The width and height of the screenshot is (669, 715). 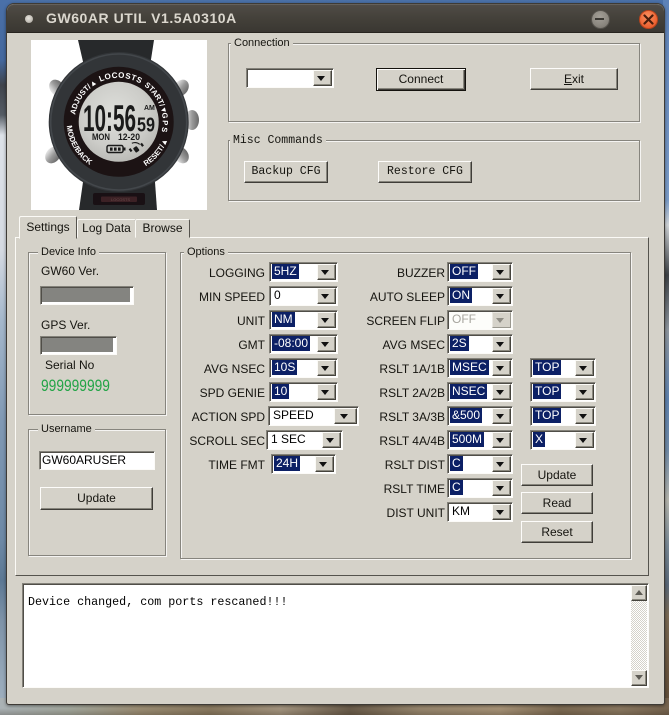 What do you see at coordinates (149, 108) in the screenshot?
I see `svg-text: AM` at bounding box center [149, 108].